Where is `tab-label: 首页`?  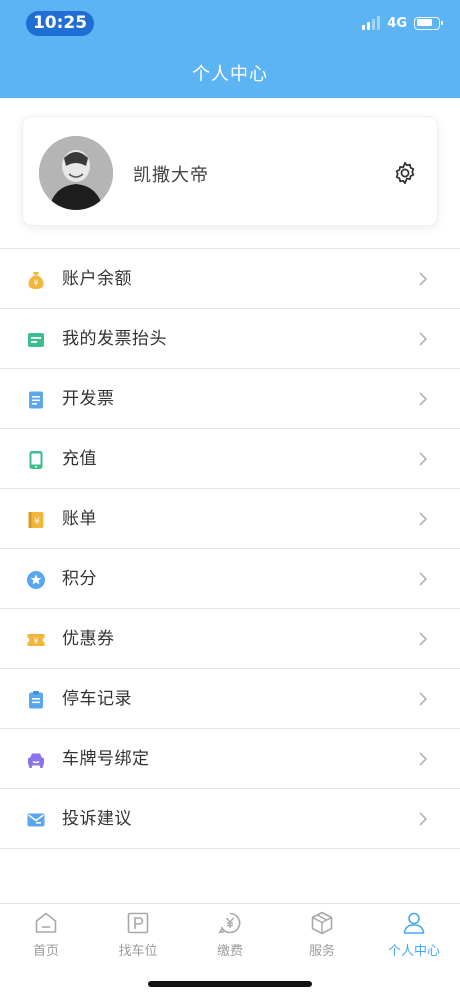
tab-label: 首页 is located at coordinates (45, 951).